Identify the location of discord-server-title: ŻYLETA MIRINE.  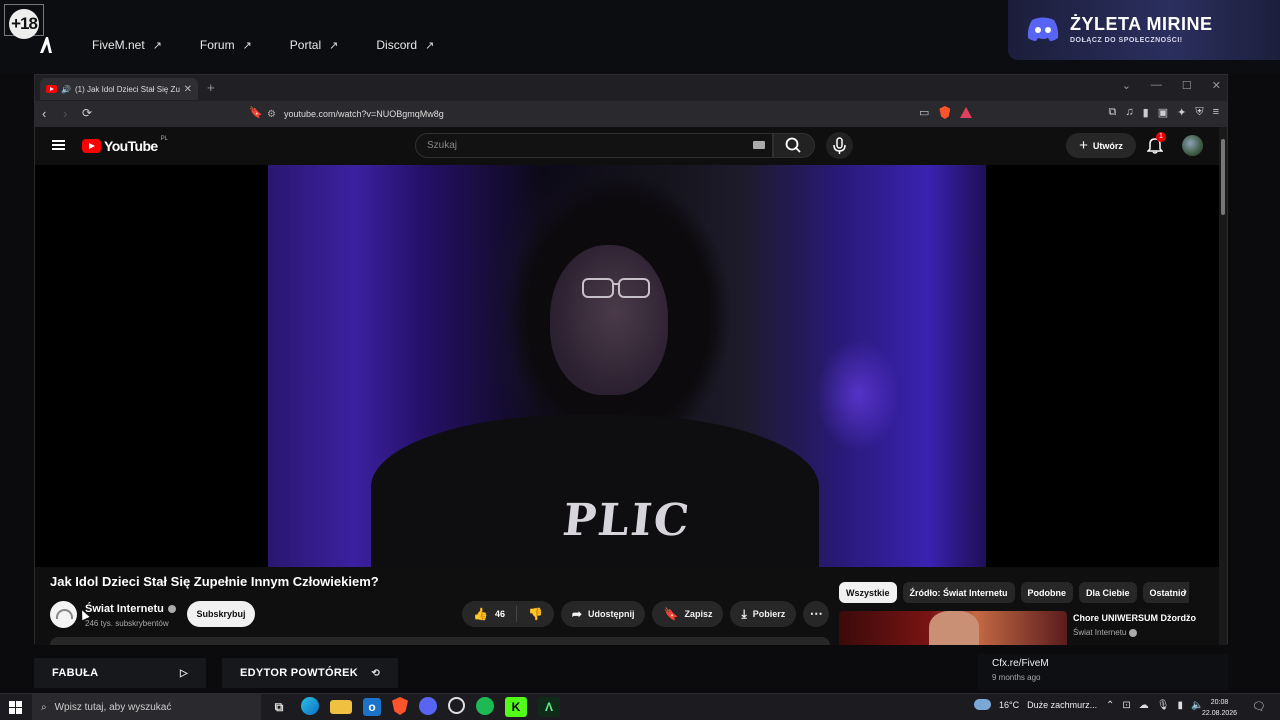
(1141, 24).